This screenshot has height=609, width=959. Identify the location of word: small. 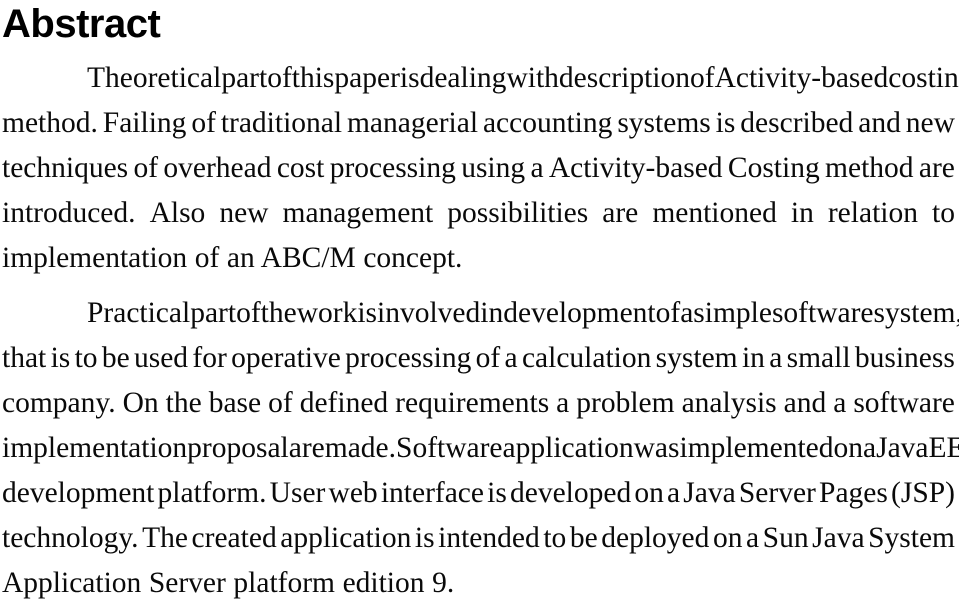
(818, 358).